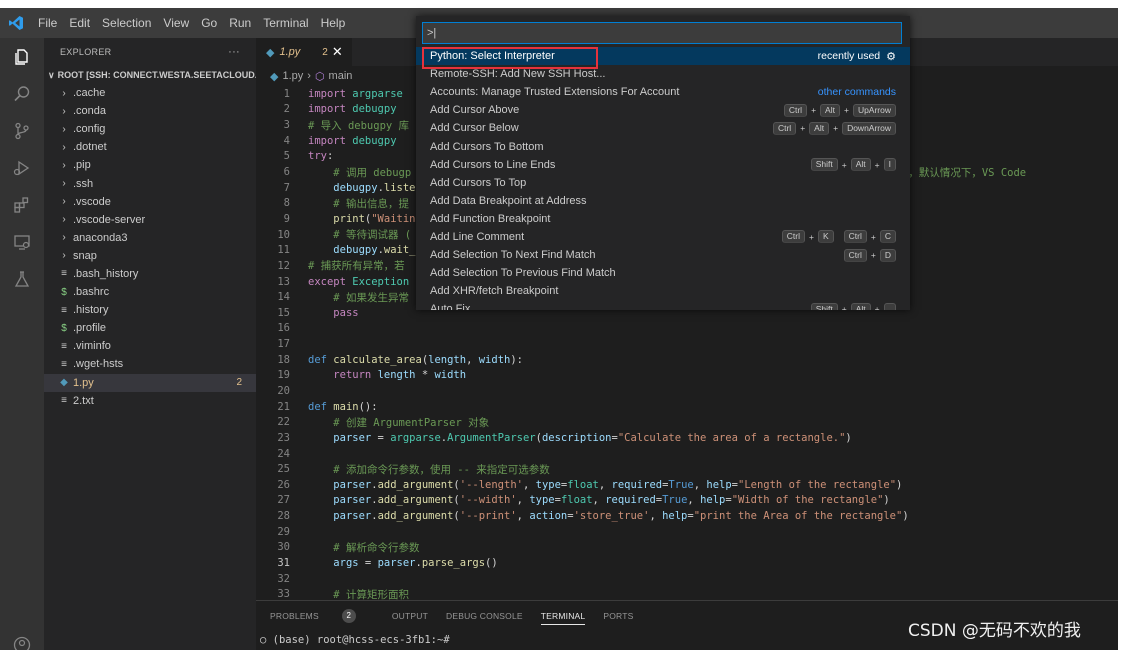 The height and width of the screenshot is (650, 1126). Describe the element at coordinates (176, 23) in the screenshot. I see `menu-view: View` at that location.